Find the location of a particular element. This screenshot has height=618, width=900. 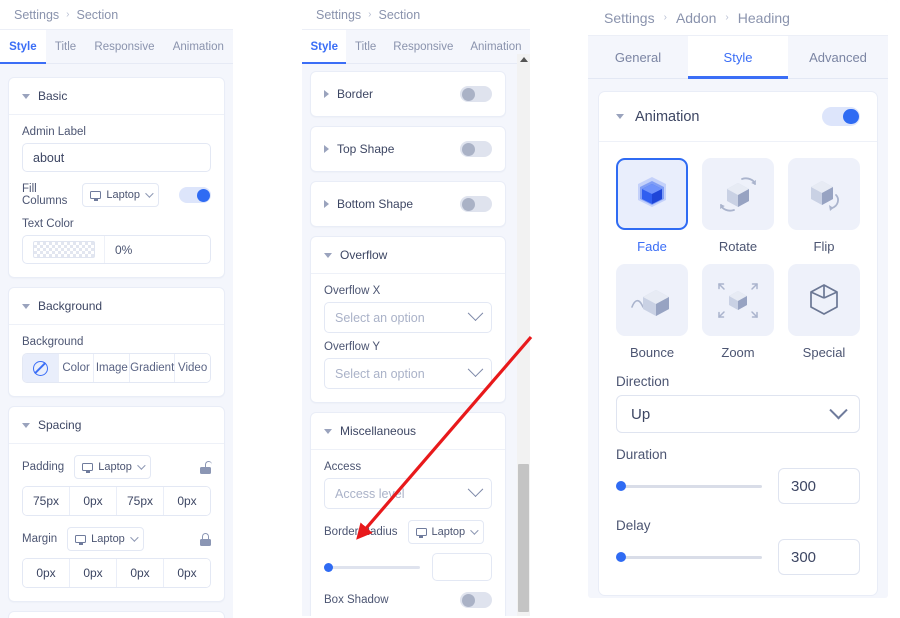

overflow-header: Overflow is located at coordinates (408, 255).